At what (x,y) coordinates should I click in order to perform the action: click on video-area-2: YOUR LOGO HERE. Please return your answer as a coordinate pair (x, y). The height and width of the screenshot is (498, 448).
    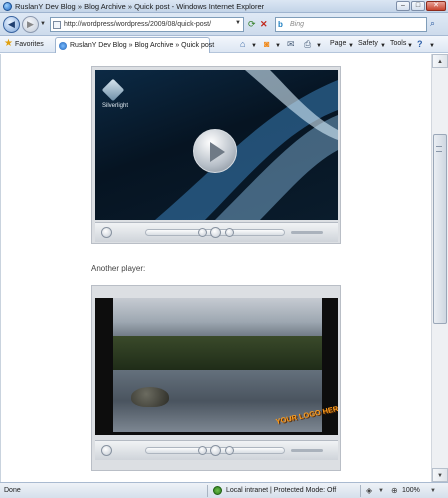
    Looking at the image, I should click on (216, 366).